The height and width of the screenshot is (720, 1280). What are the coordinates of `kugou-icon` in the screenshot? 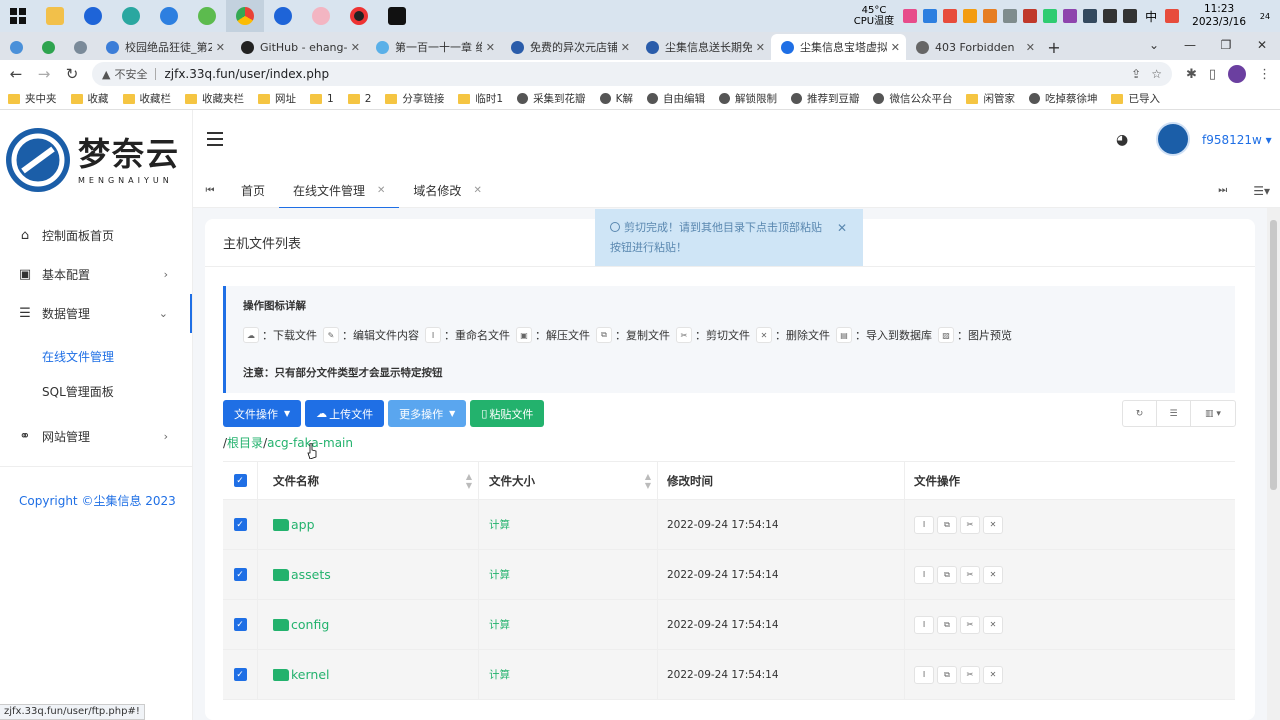 It's located at (169, 16).